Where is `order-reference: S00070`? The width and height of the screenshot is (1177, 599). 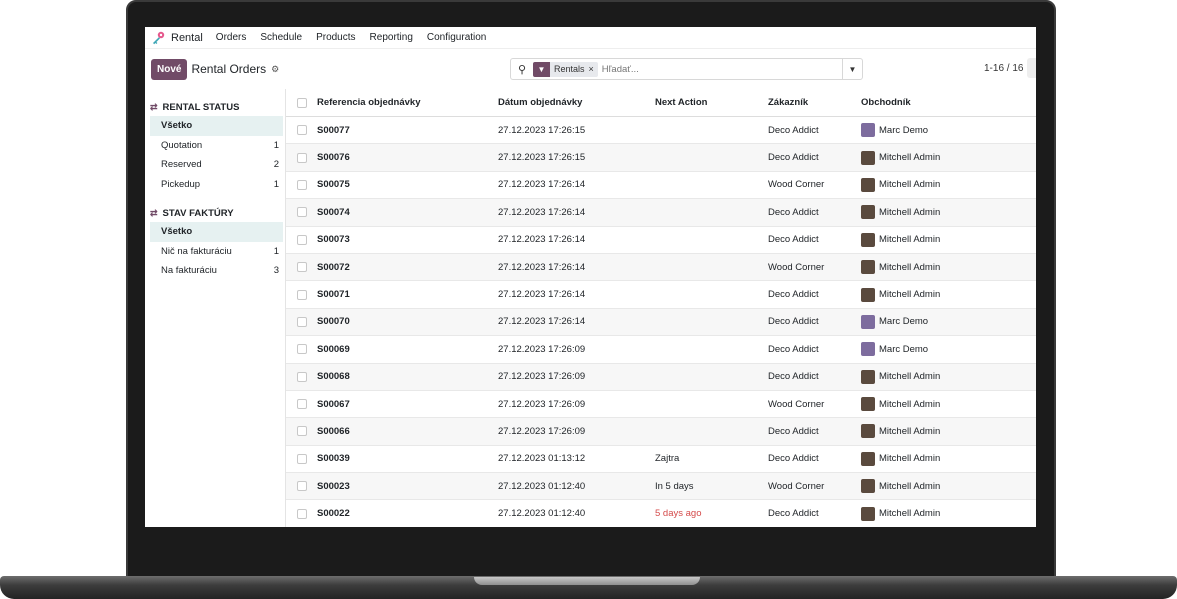
order-reference: S00070 is located at coordinates (333, 322).